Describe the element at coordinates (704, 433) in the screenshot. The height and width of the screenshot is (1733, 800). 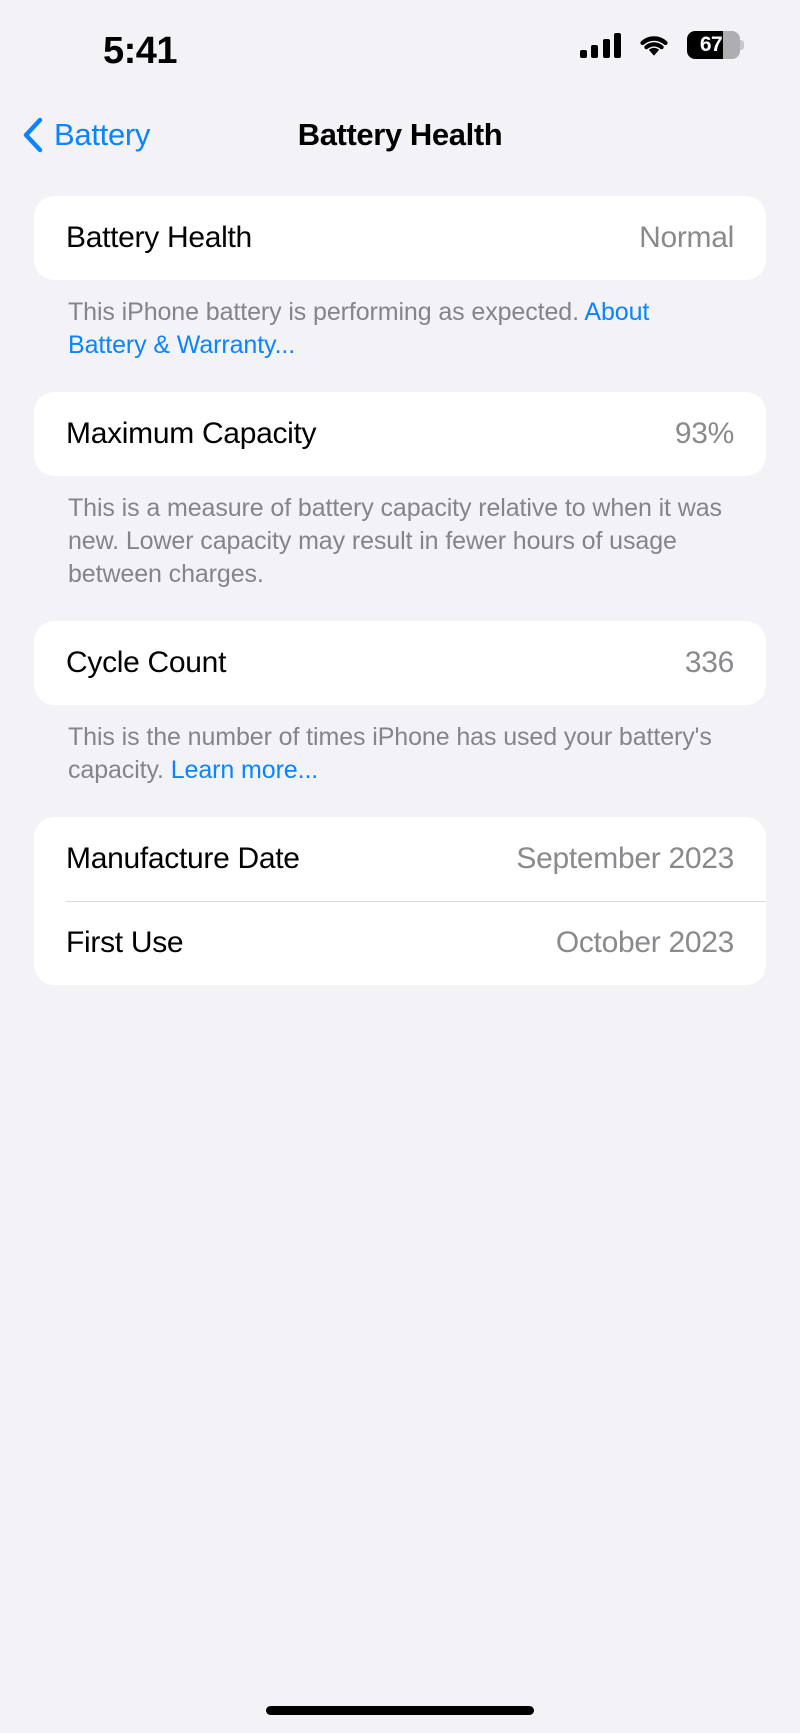
I see `row-value: 93%` at that location.